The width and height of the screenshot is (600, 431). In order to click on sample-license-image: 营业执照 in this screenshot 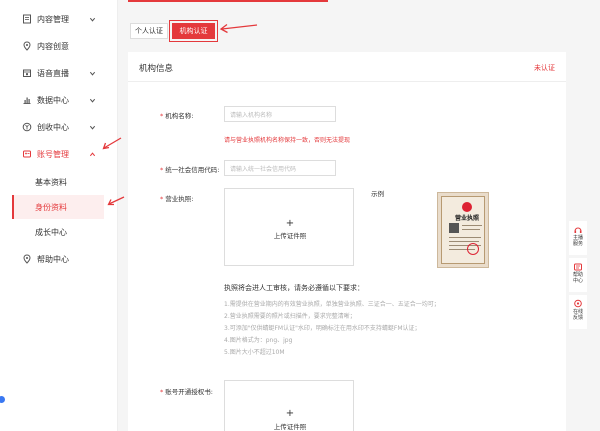, I will do `click(463, 230)`.